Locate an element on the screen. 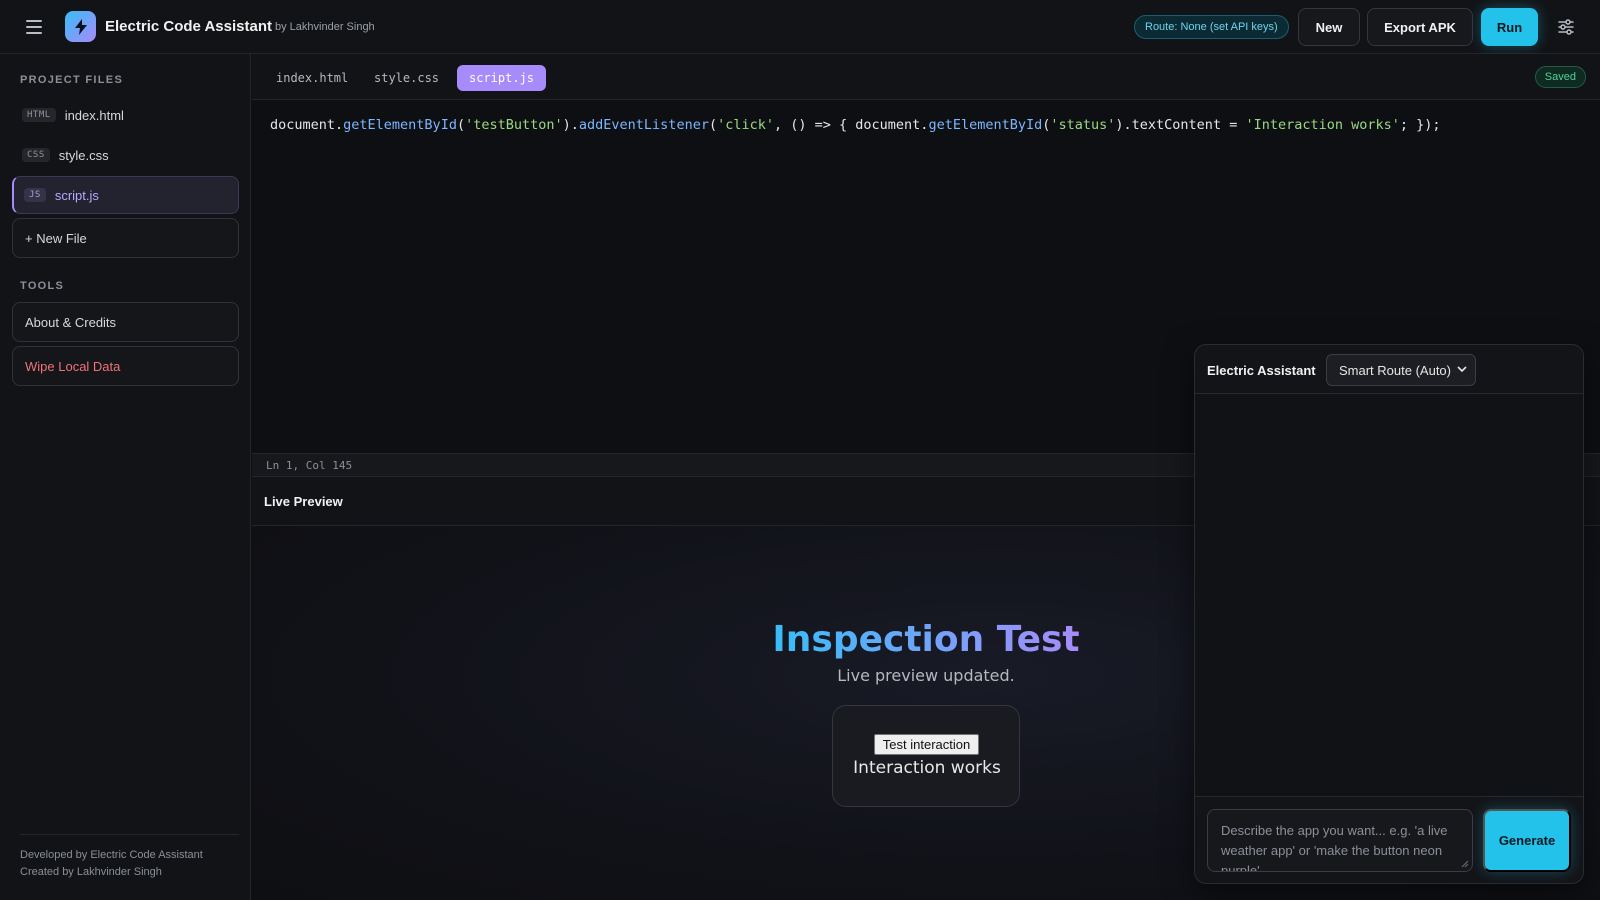 This screenshot has width=1600, height=900. menu-icon is located at coordinates (34, 27).